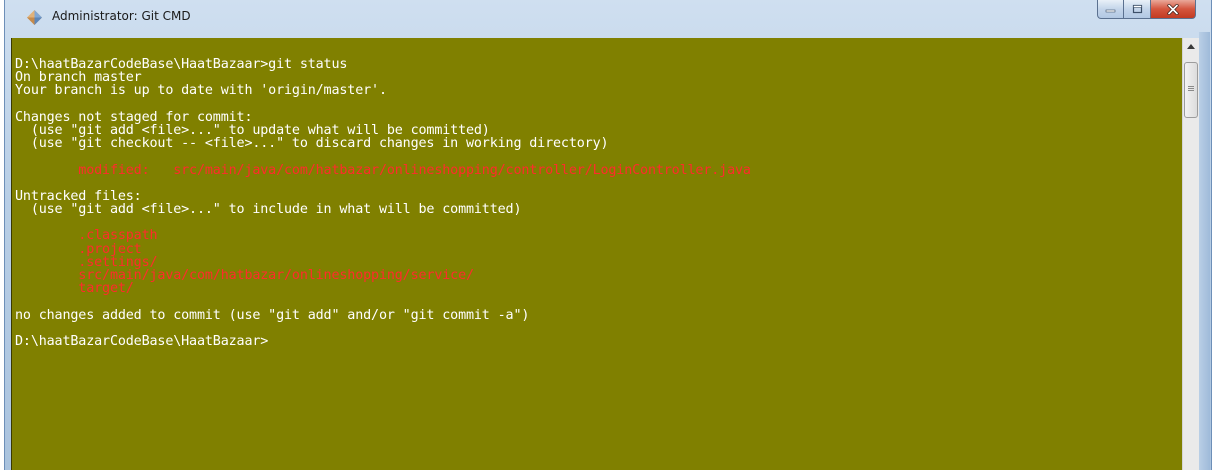 This screenshot has height=470, width=1214. I want to click on git-icon, so click(34, 17).